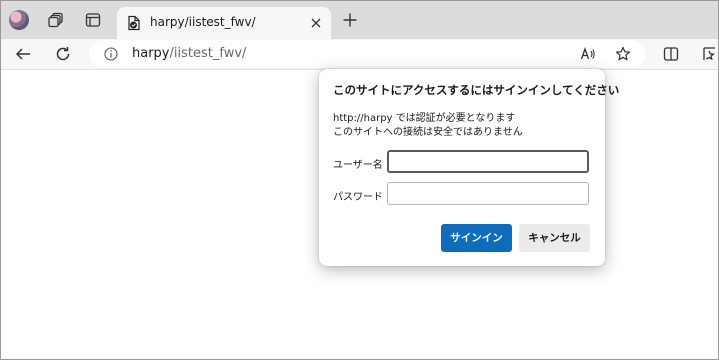 Image resolution: width=719 pixels, height=360 pixels. Describe the element at coordinates (316, 23) in the screenshot. I see `close-icon` at that location.